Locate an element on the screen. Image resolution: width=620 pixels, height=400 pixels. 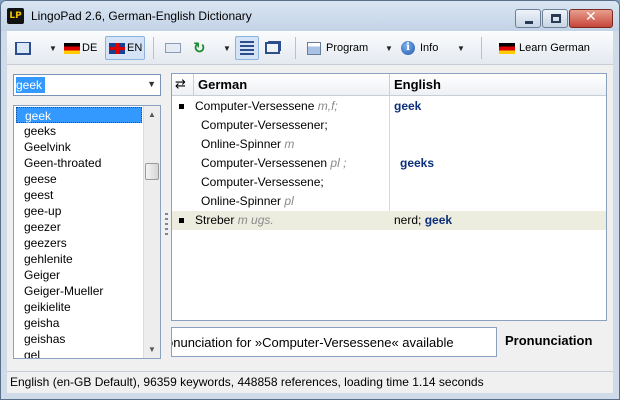
search-input is located at coordinates (77, 85).